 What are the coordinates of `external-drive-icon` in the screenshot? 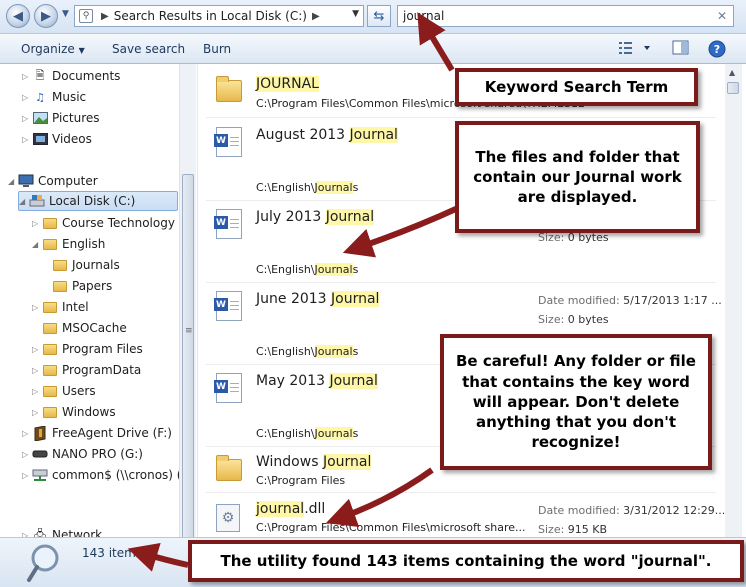 It's located at (40, 433).